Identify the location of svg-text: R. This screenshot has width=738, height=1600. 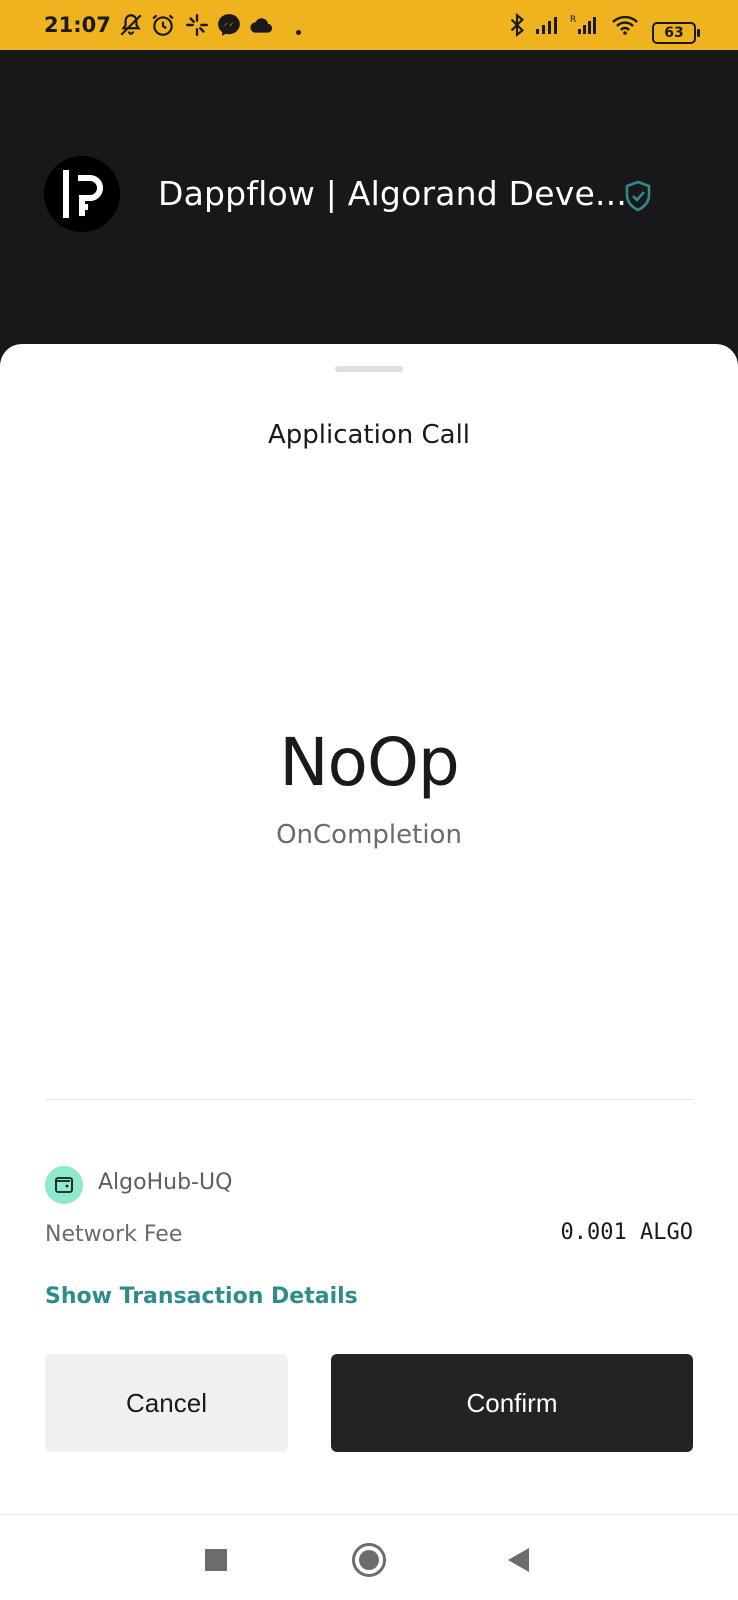
(573, 20).